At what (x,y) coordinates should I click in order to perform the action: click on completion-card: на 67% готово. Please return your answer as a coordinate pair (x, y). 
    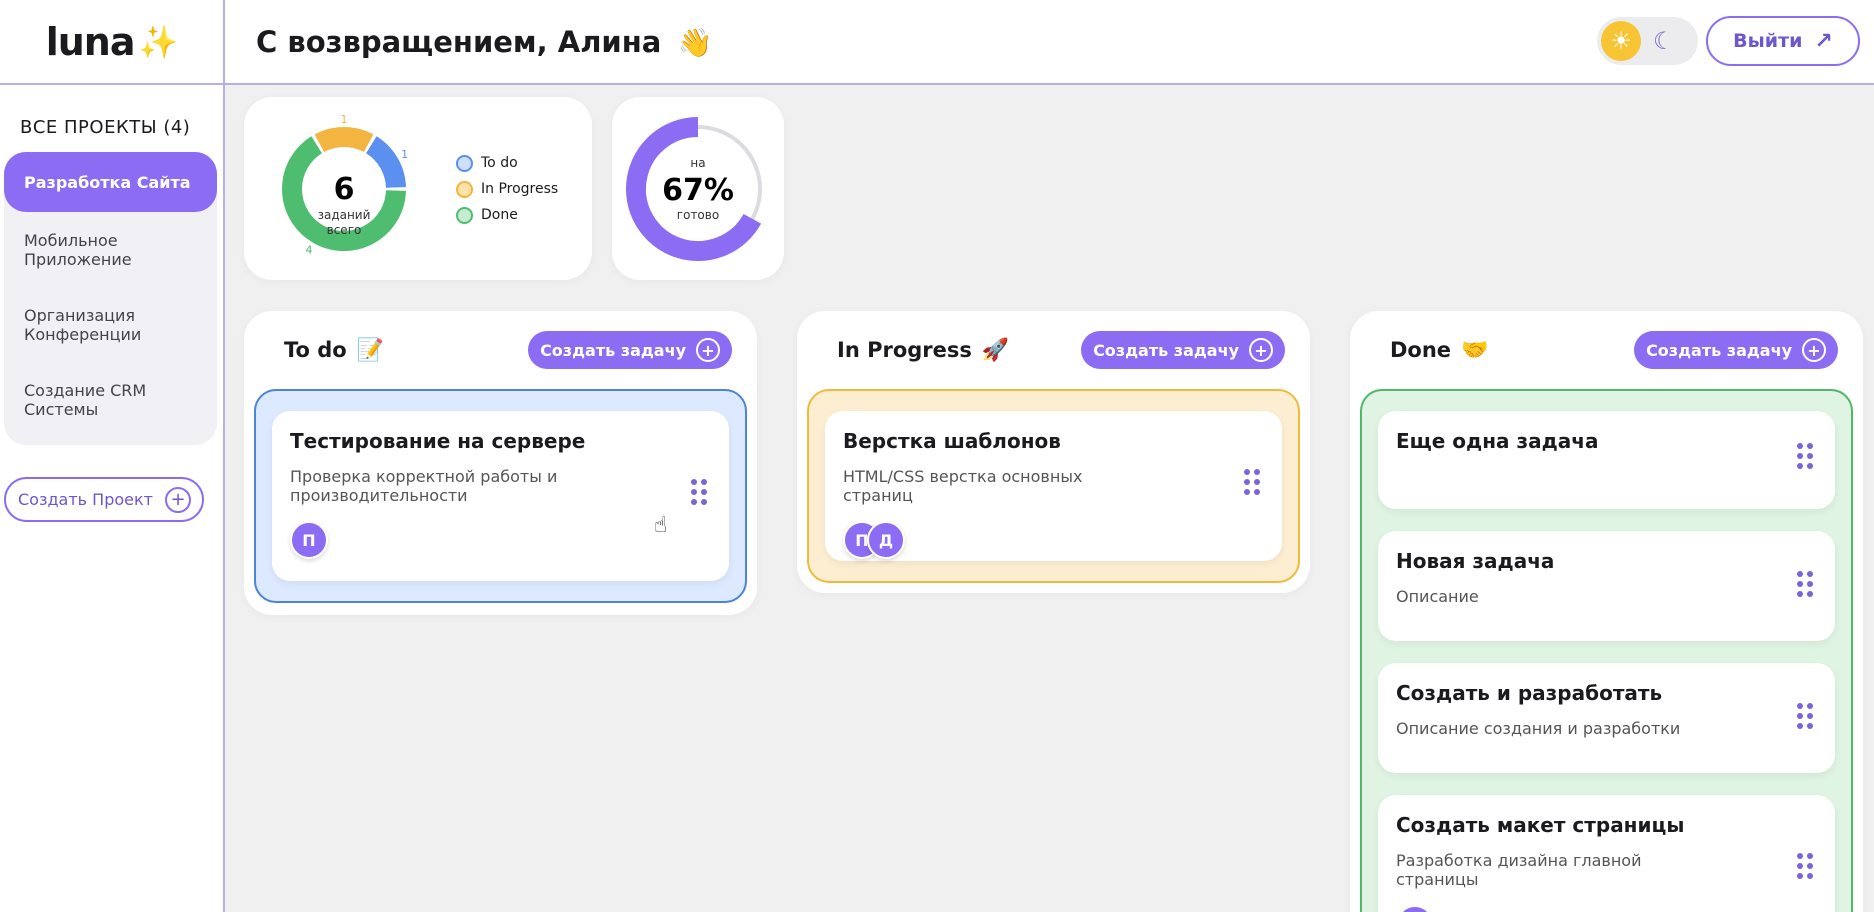
    Looking at the image, I should click on (698, 188).